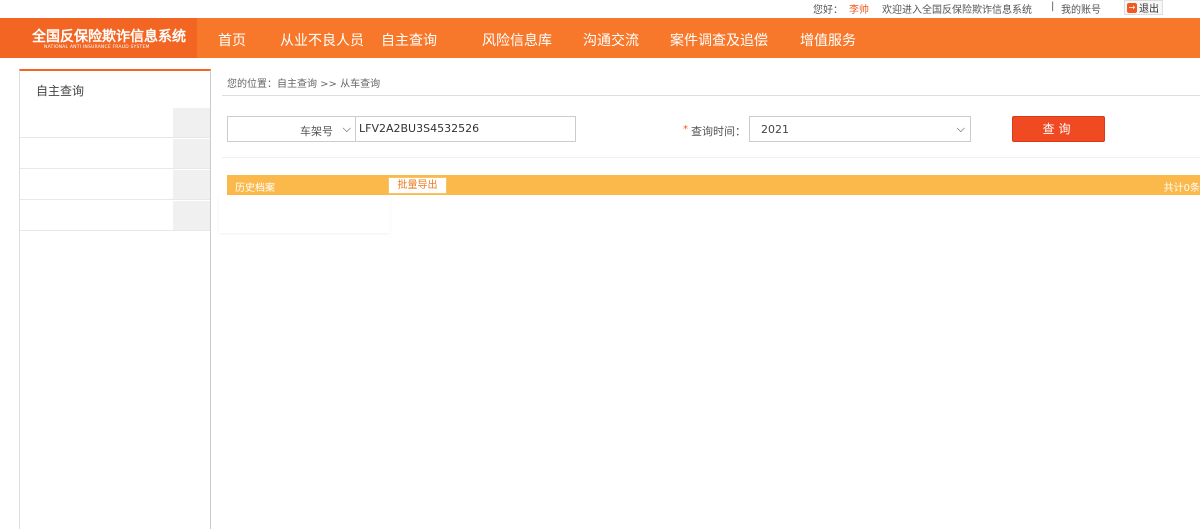 Image resolution: width=1200 pixels, height=529 pixels. I want to click on username-link: 李帅, so click(859, 8).